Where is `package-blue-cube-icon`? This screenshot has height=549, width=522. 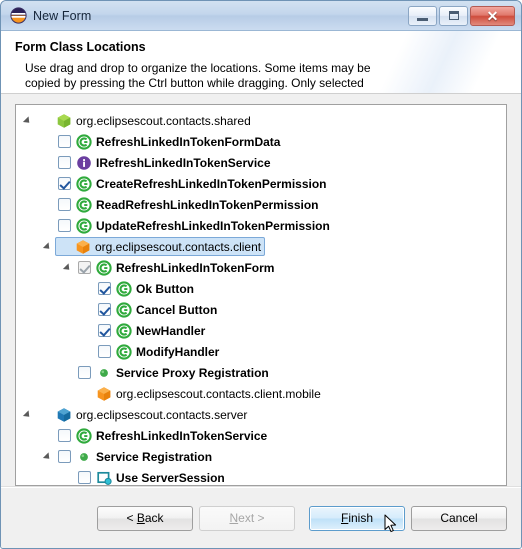
package-blue-cube-icon is located at coordinates (64, 415).